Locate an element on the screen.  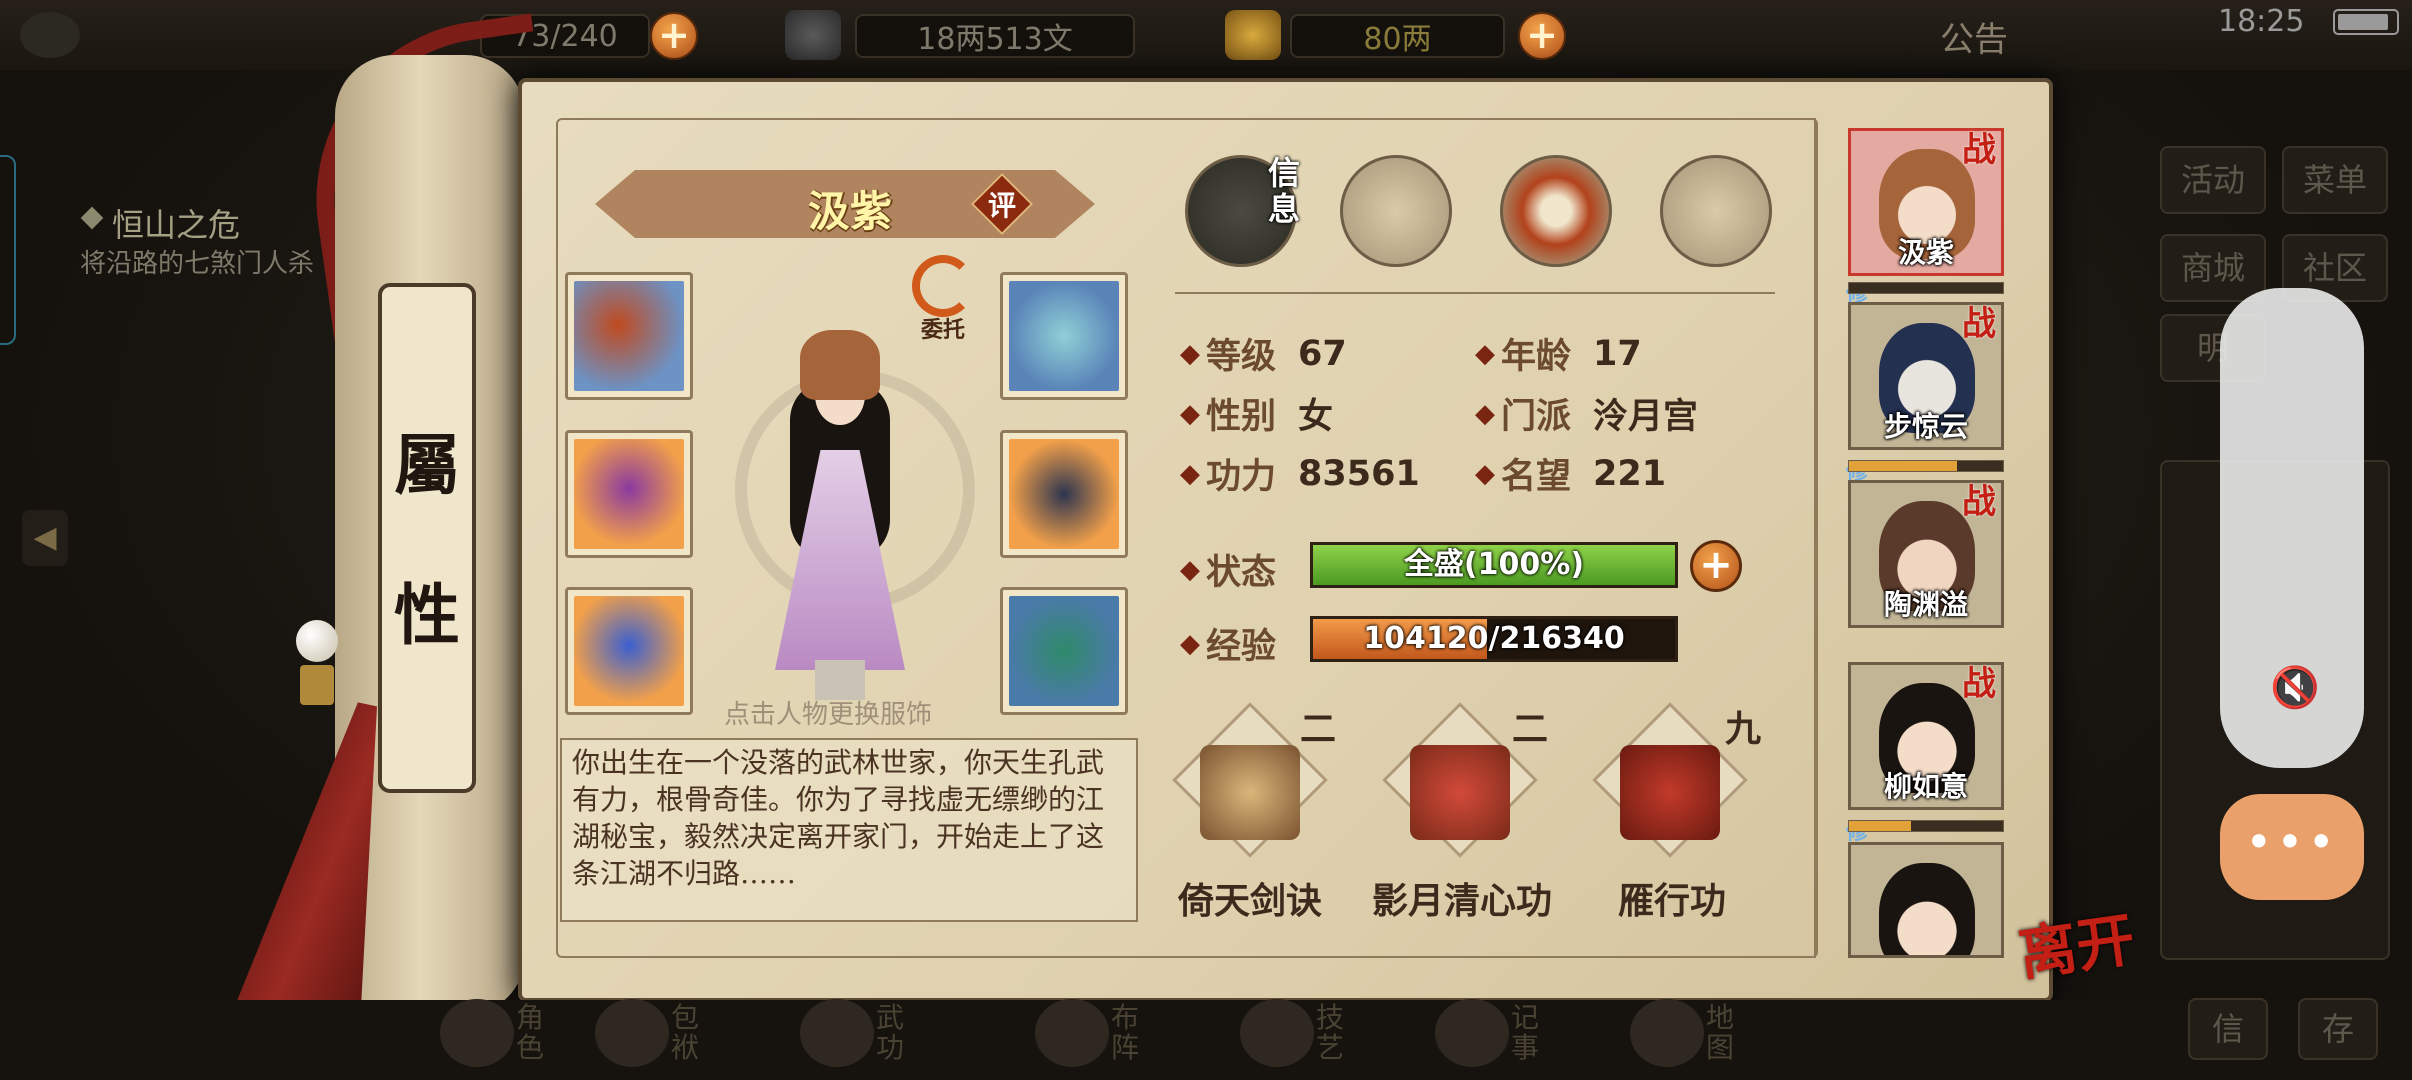
member-4-bar-fill is located at coordinates (1880, 826).